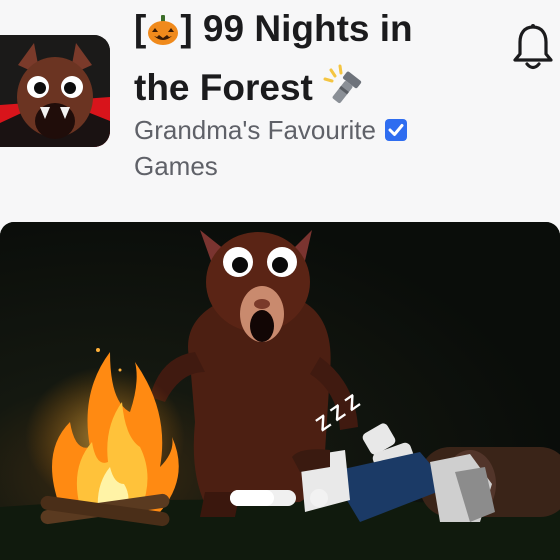  I want to click on title-line-2: the Forest, so click(223, 87).